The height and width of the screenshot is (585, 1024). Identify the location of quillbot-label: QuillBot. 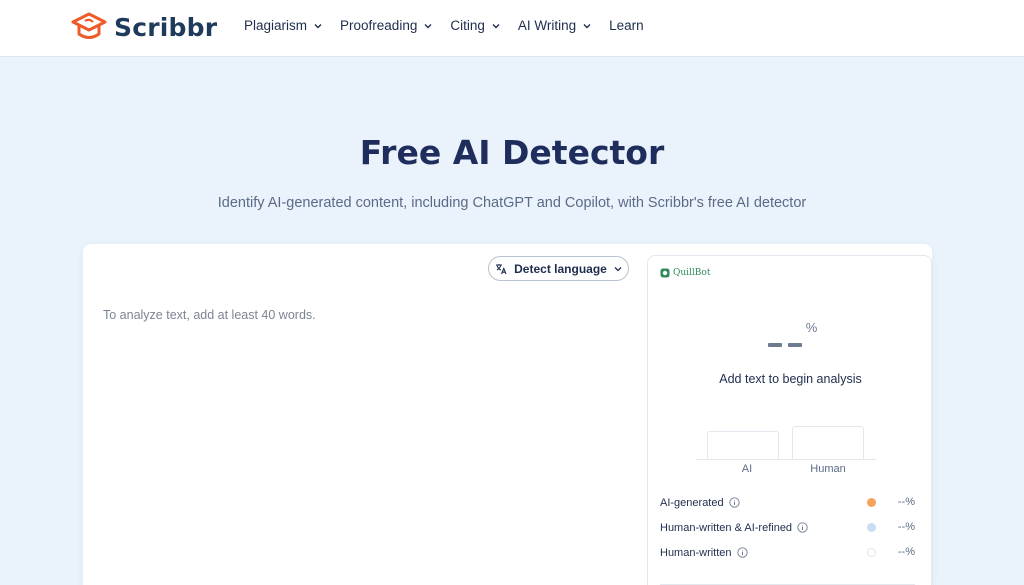
(692, 273).